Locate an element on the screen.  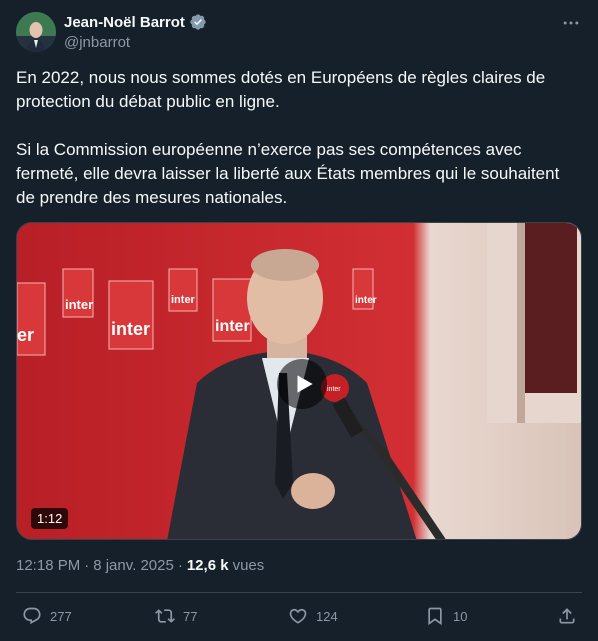
author-name-row: Jean-Noël Barrot is located at coordinates (135, 22).